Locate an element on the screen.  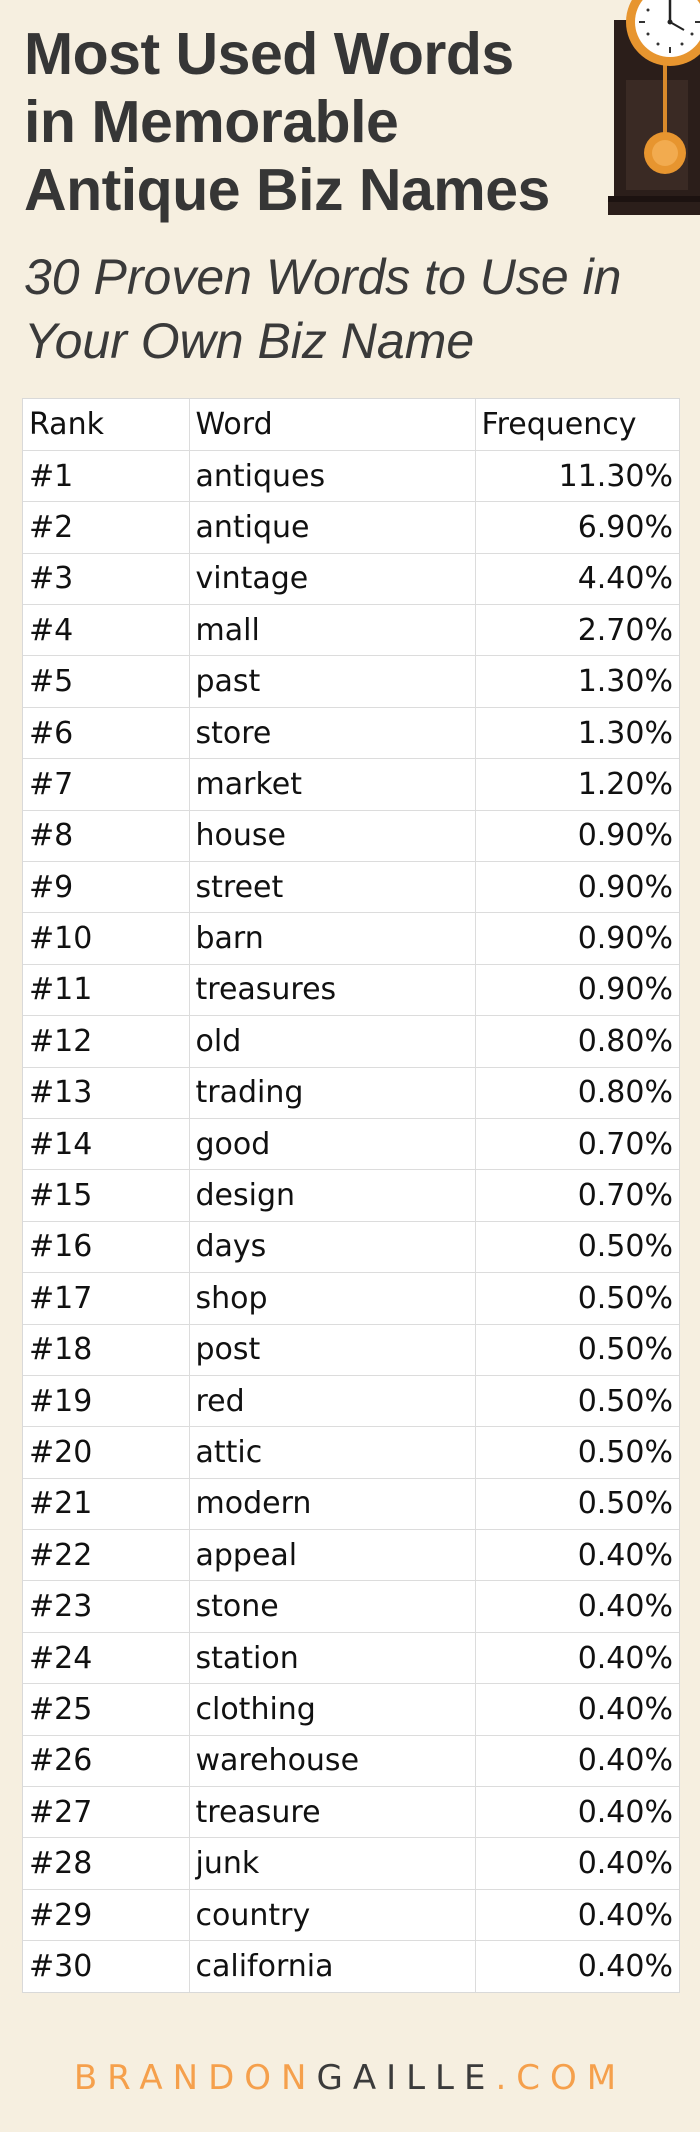
rank-cell: #12 is located at coordinates (106, 1041).